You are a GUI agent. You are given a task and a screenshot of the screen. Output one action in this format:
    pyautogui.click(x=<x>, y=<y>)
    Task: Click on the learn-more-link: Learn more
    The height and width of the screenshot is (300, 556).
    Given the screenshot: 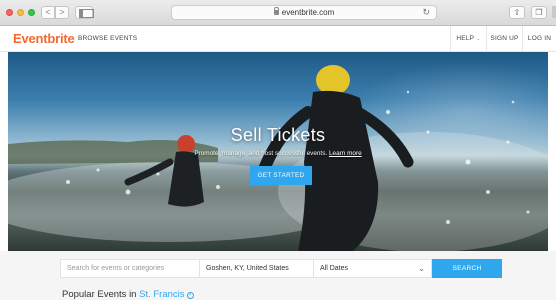 What is the action you would take?
    pyautogui.click(x=345, y=153)
    